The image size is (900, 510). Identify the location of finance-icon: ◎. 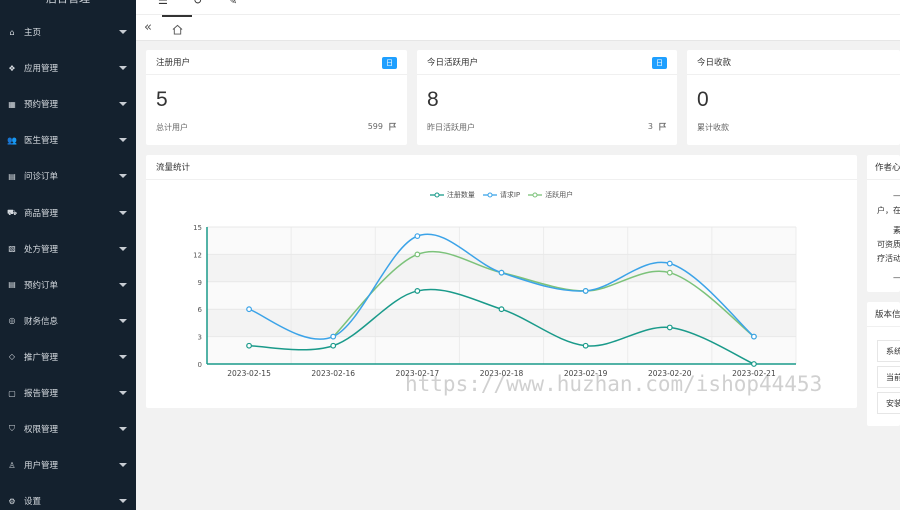
(12, 321).